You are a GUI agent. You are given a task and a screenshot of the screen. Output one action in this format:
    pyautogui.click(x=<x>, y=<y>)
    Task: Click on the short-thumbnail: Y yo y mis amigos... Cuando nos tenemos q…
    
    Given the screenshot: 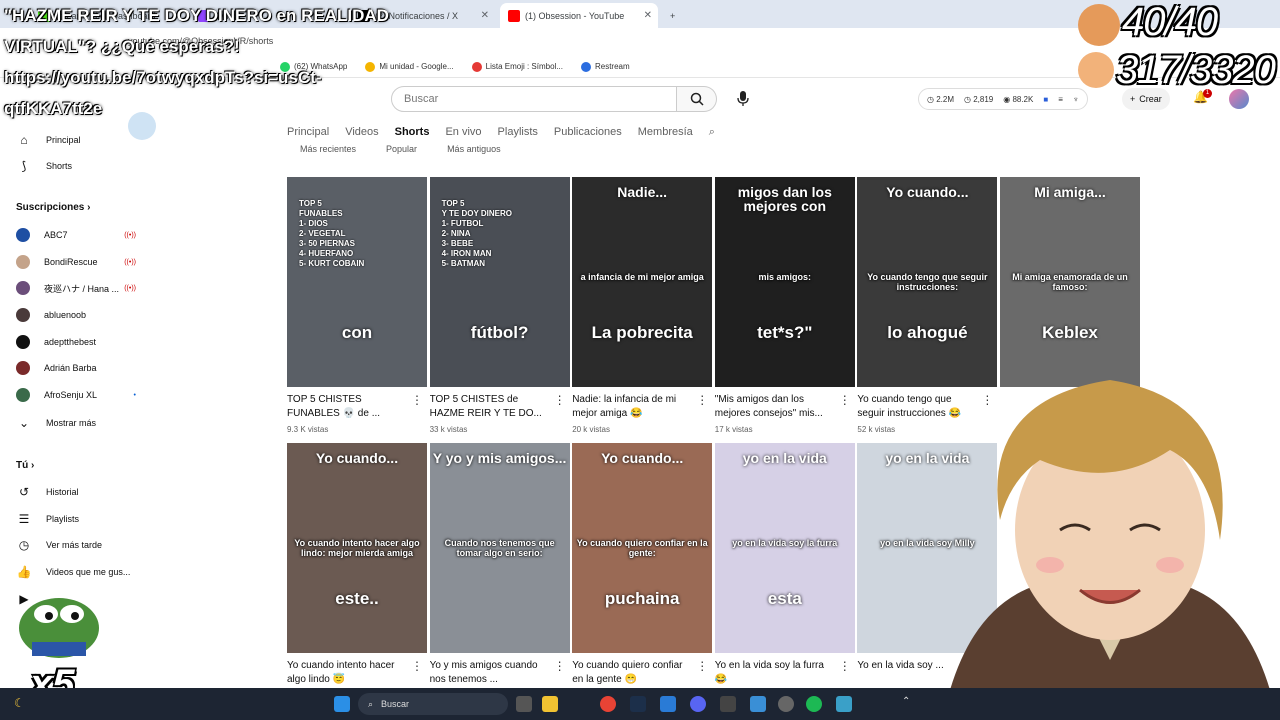 What is the action you would take?
    pyautogui.click(x=499, y=548)
    